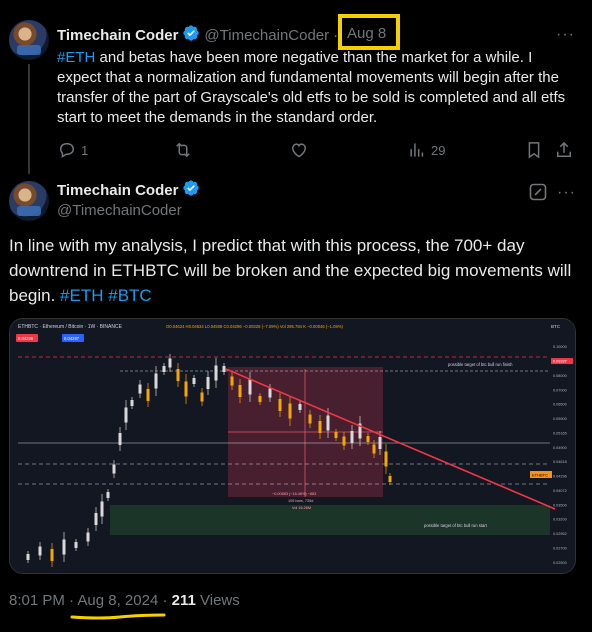 The height and width of the screenshot is (632, 592). I want to click on price-badge-buy: 0.04297, so click(72, 338).